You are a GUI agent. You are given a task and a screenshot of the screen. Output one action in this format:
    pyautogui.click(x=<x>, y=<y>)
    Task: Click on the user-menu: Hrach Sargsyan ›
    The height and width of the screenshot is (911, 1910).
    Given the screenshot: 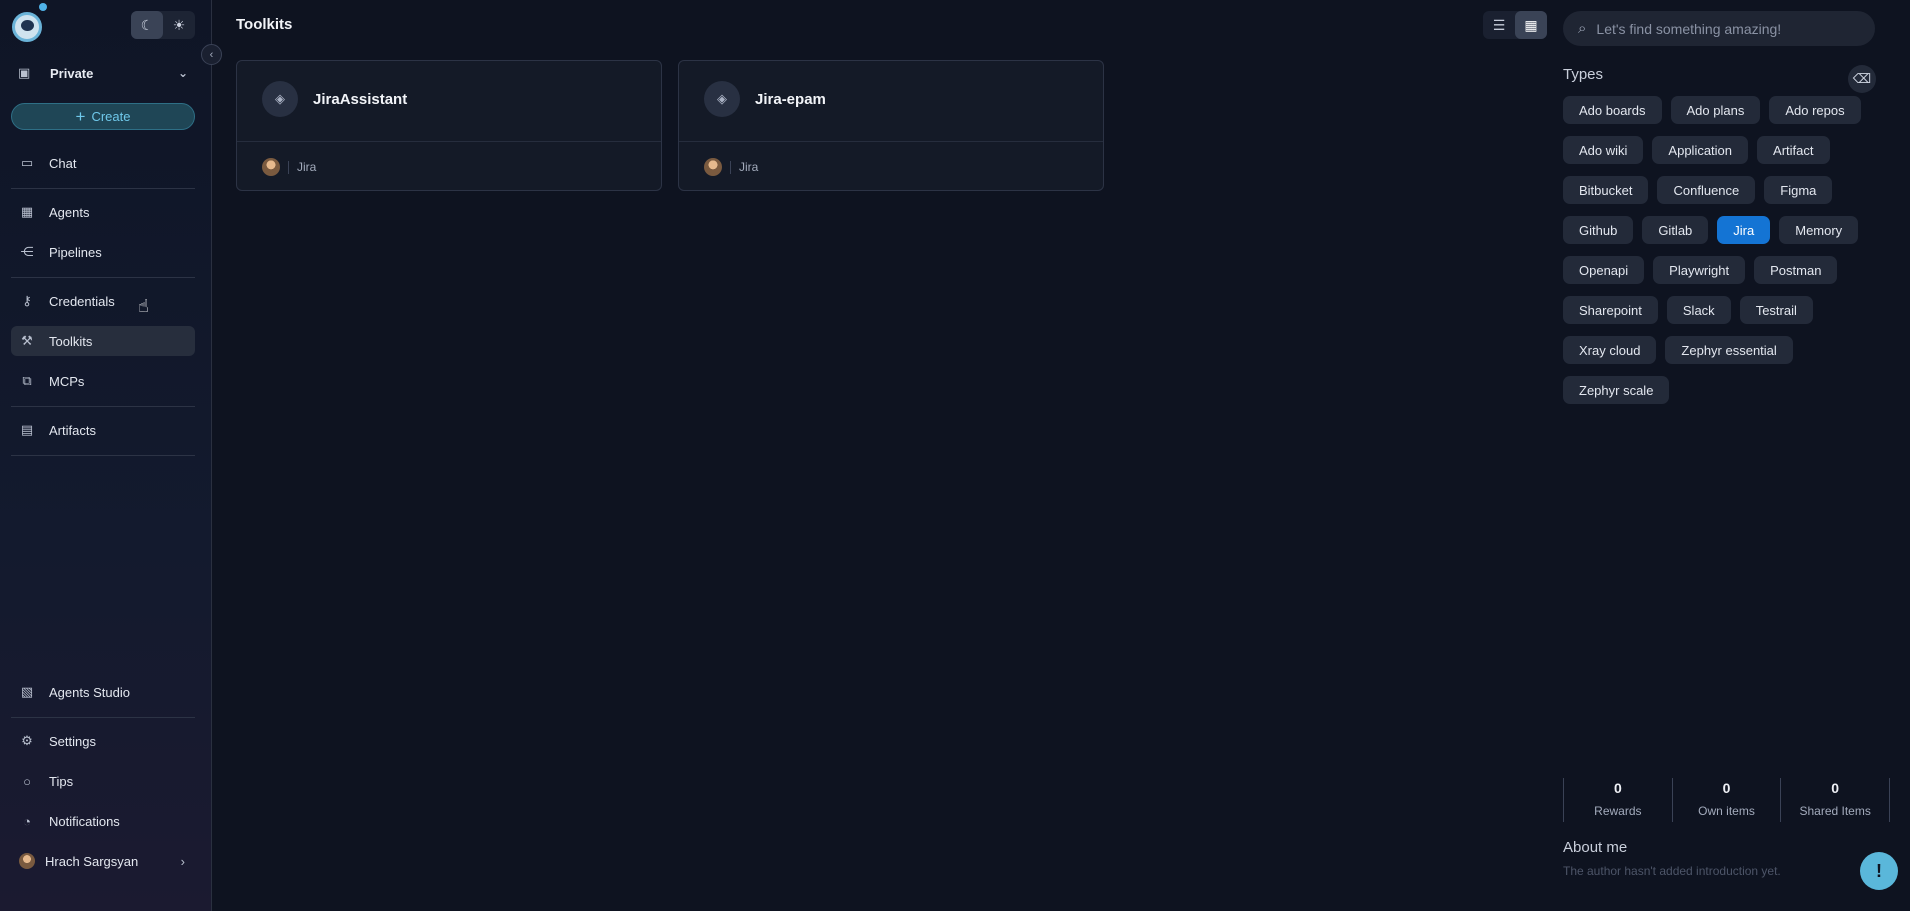 What is the action you would take?
    pyautogui.click(x=103, y=861)
    